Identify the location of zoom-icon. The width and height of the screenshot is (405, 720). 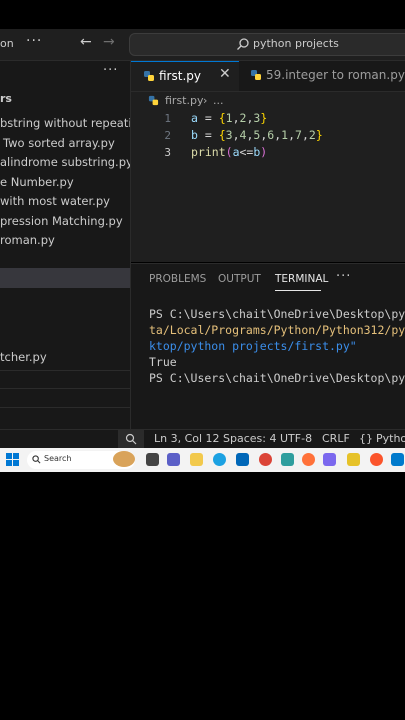
(131, 439).